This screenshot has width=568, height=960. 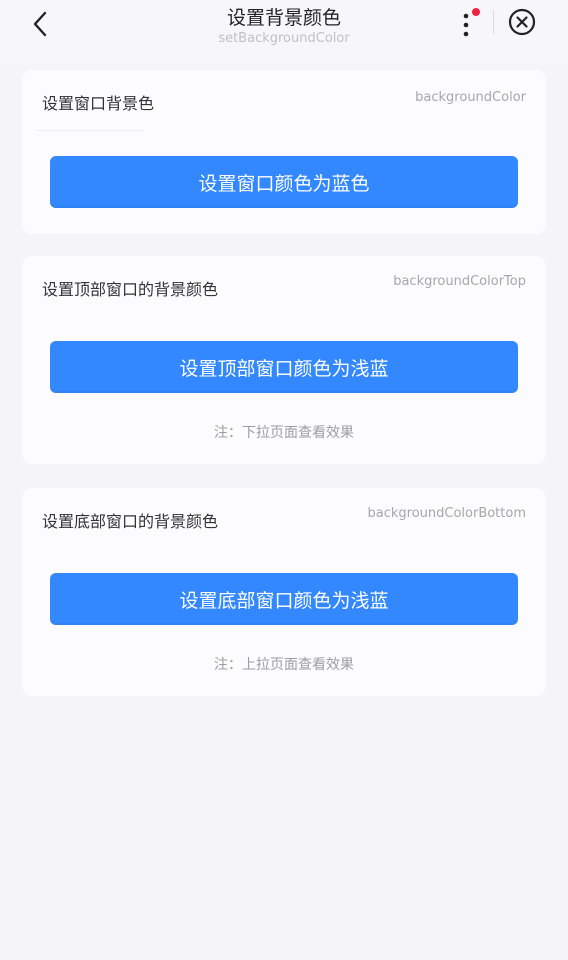 I want to click on more-menu-button, so click(x=469, y=23).